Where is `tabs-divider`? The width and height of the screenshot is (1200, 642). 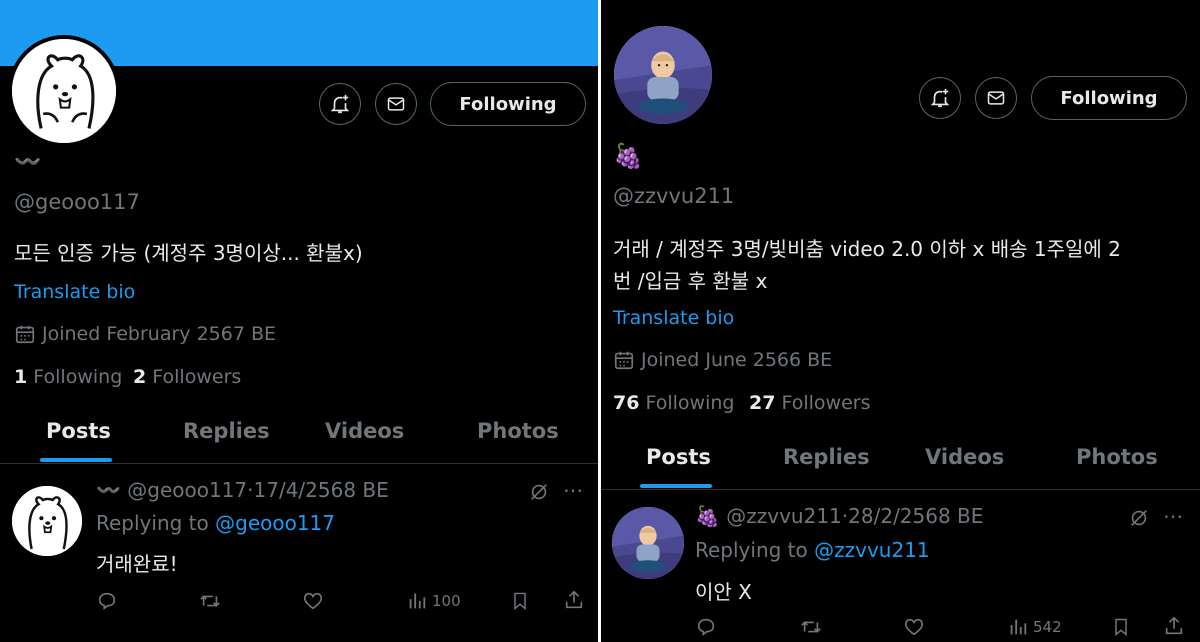
tabs-divider is located at coordinates (299, 463).